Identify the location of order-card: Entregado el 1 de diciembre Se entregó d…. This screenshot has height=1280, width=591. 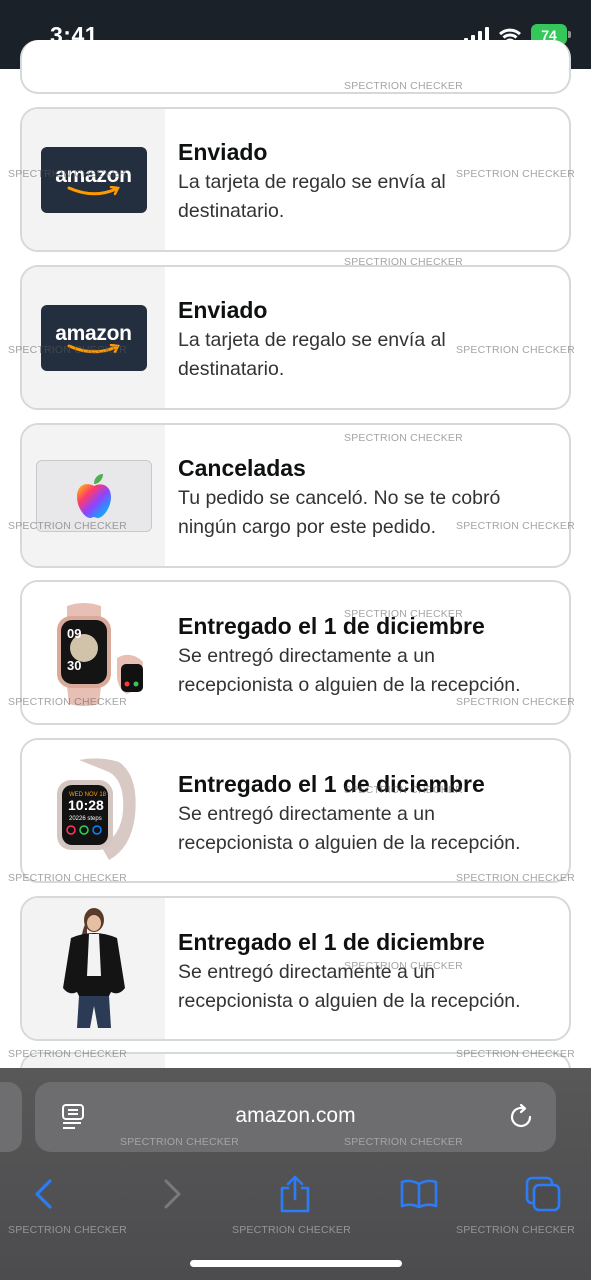
(295, 968).